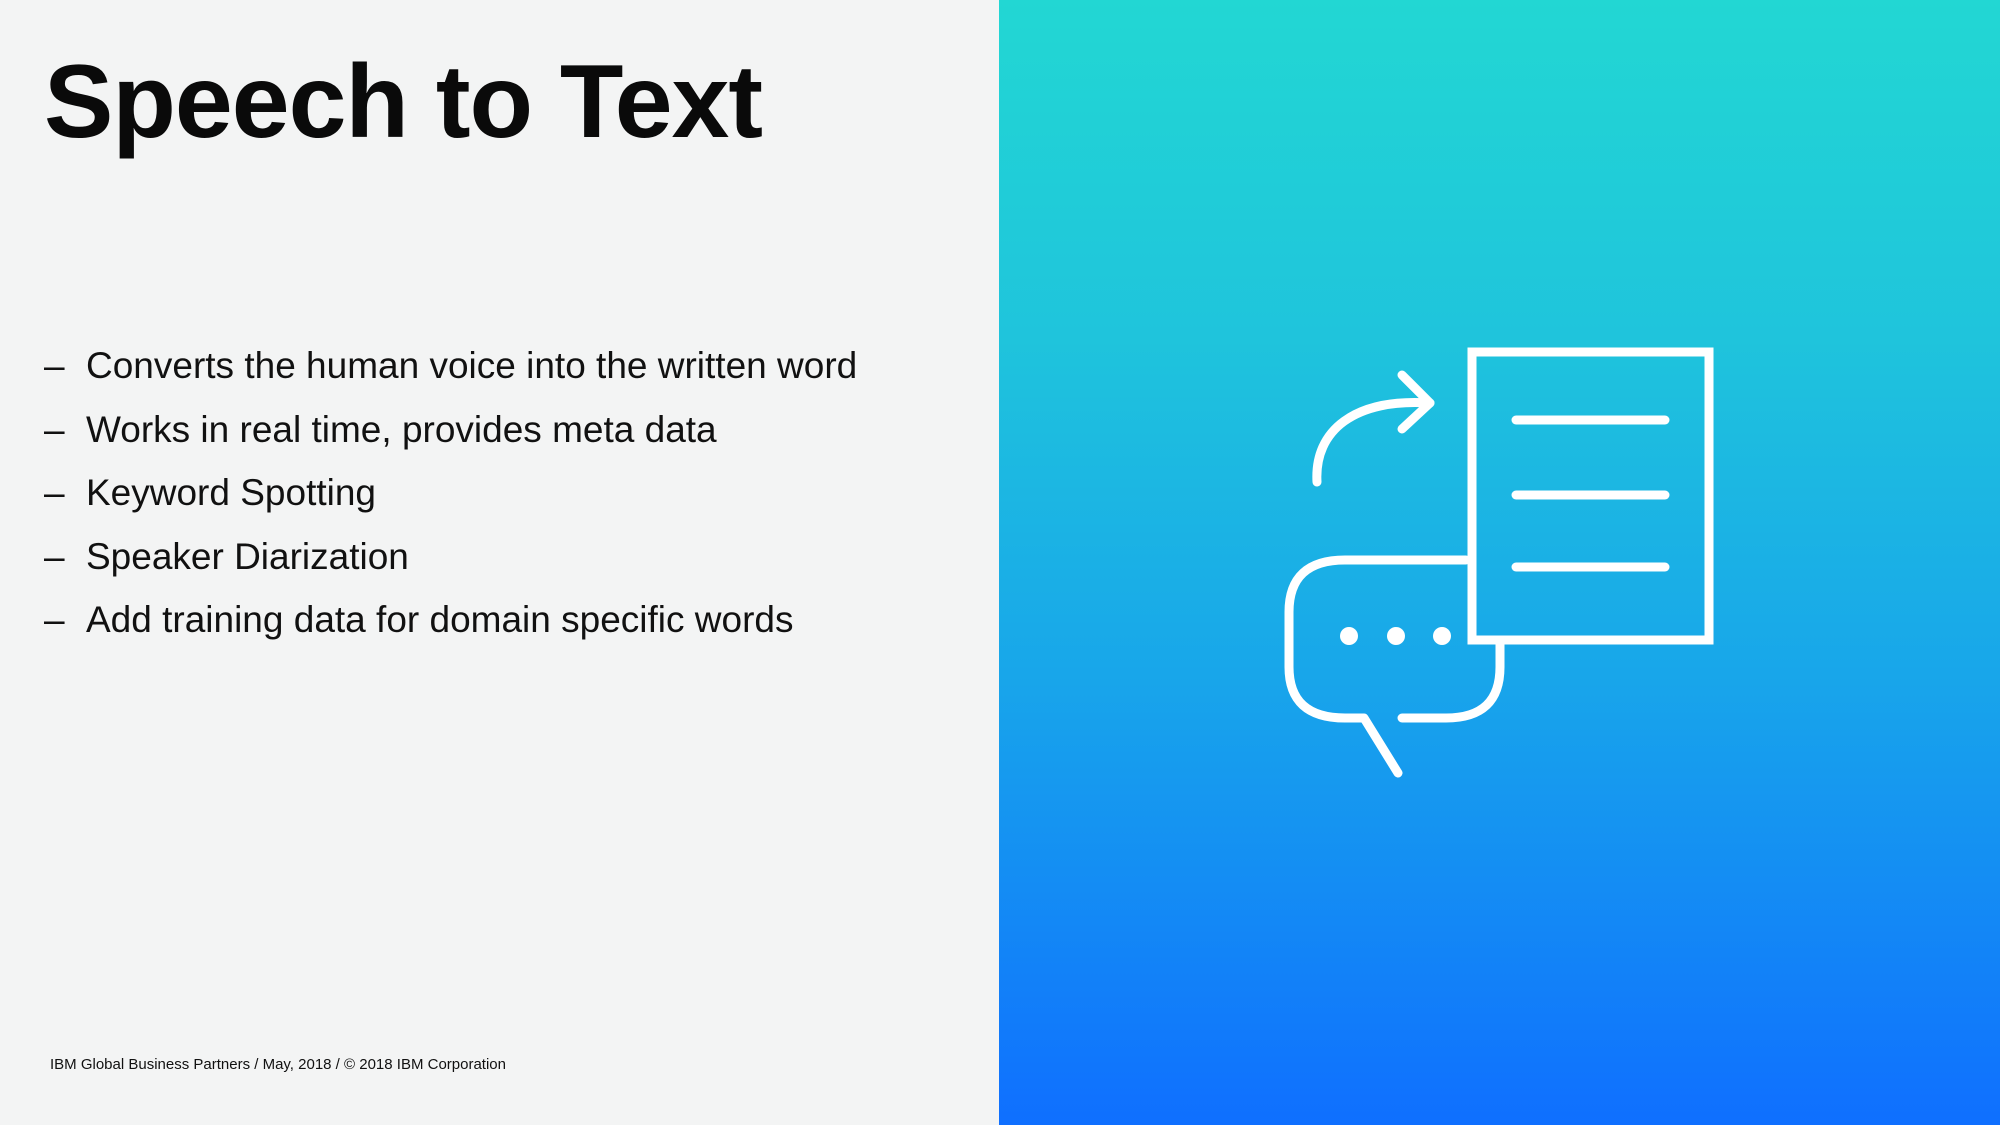  What do you see at coordinates (231, 492) in the screenshot?
I see `bullet-text: Keyword Spotting` at bounding box center [231, 492].